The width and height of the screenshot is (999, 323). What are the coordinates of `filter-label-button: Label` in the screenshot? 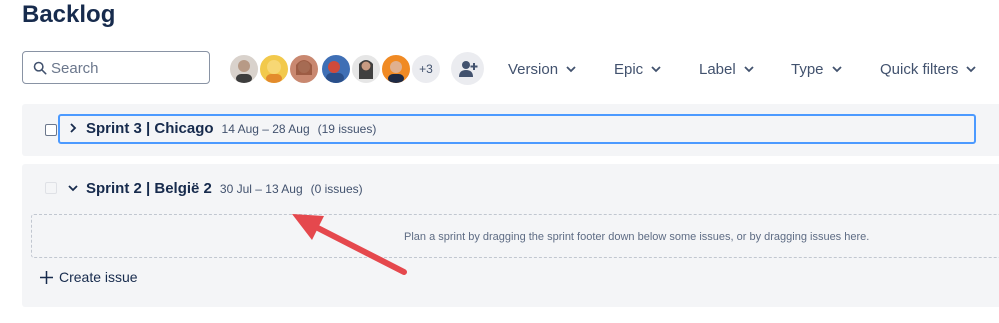 It's located at (726, 69).